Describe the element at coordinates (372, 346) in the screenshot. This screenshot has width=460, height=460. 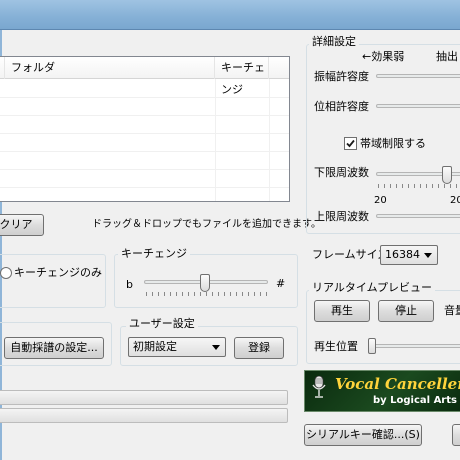
I see `playback-position-thumb` at that location.